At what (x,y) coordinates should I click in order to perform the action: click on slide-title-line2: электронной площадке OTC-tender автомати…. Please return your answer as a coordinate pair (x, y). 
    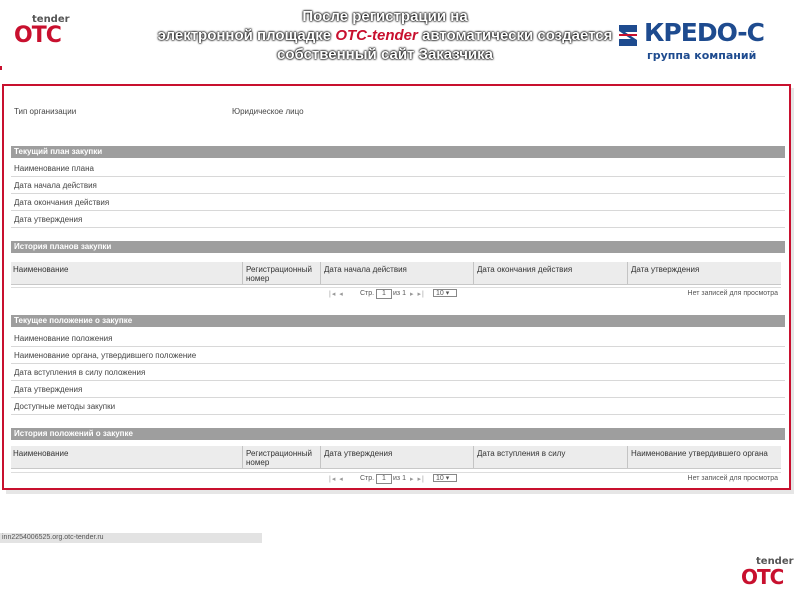
    Looking at the image, I should click on (385, 35).